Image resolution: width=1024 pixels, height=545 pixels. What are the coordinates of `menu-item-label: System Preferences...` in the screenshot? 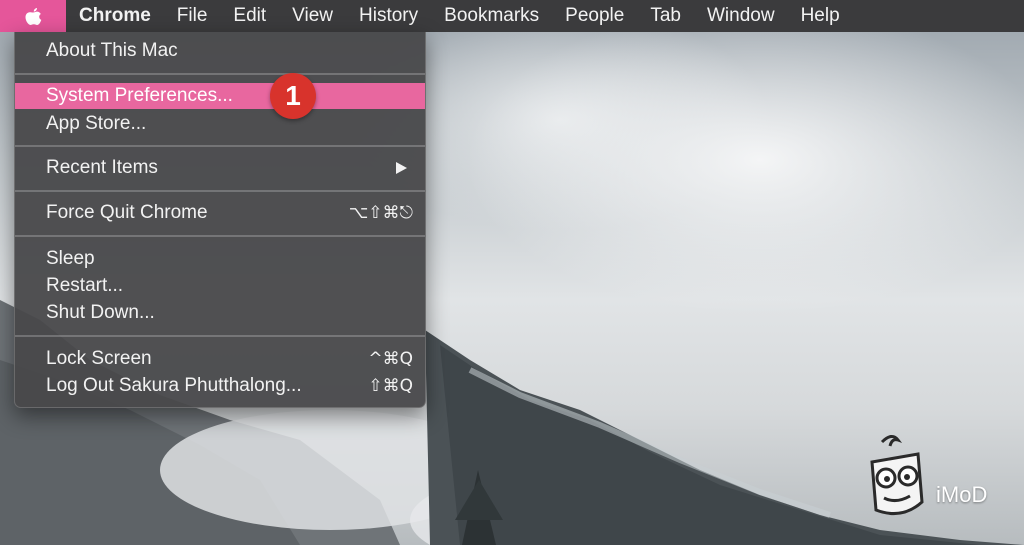 It's located at (139, 95).